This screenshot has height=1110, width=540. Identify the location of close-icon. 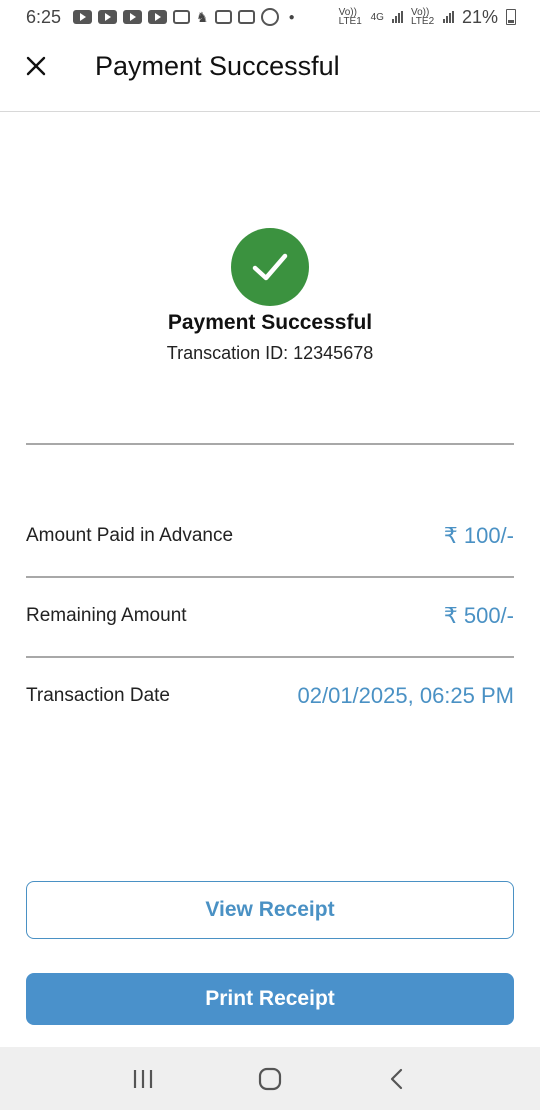
(36, 66).